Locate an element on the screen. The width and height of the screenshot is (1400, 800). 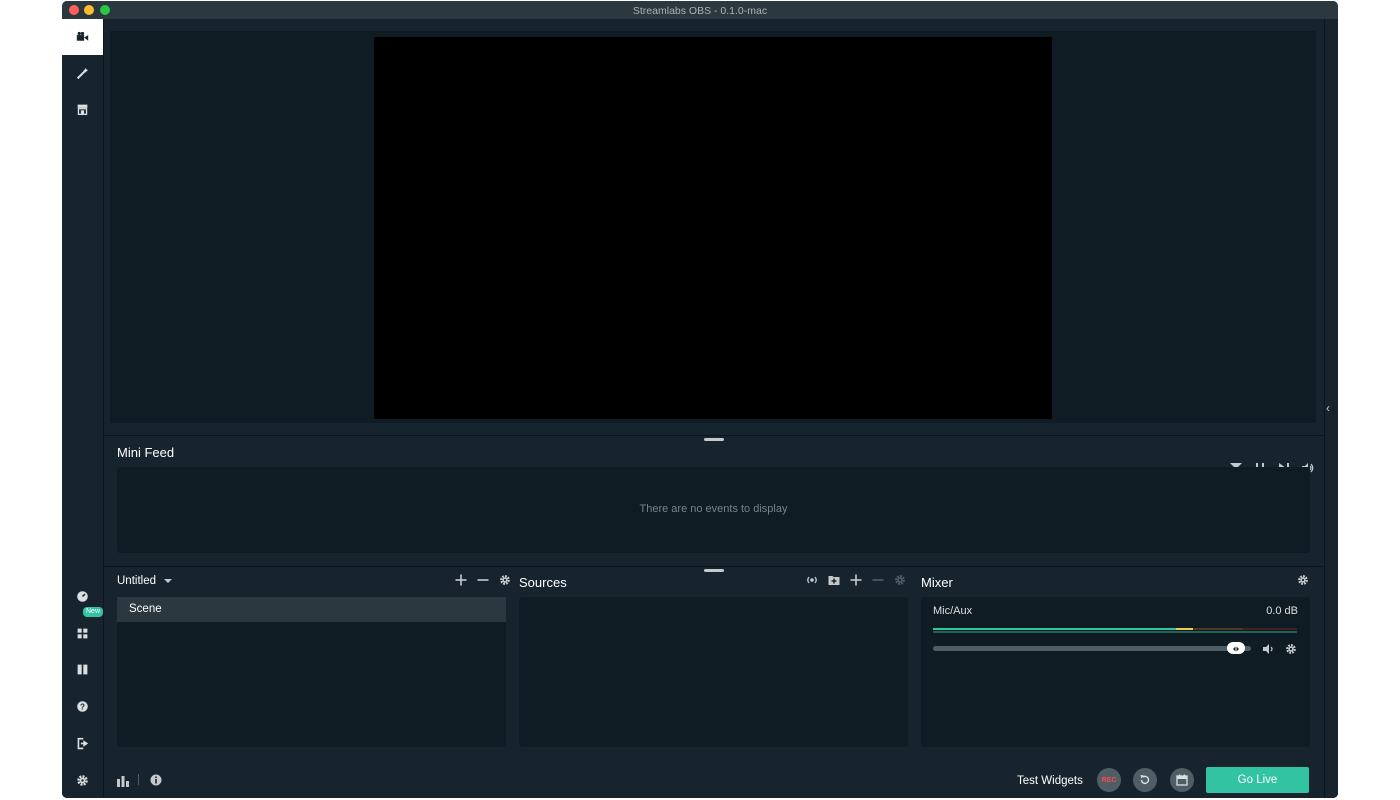
columns-icon is located at coordinates (82, 669).